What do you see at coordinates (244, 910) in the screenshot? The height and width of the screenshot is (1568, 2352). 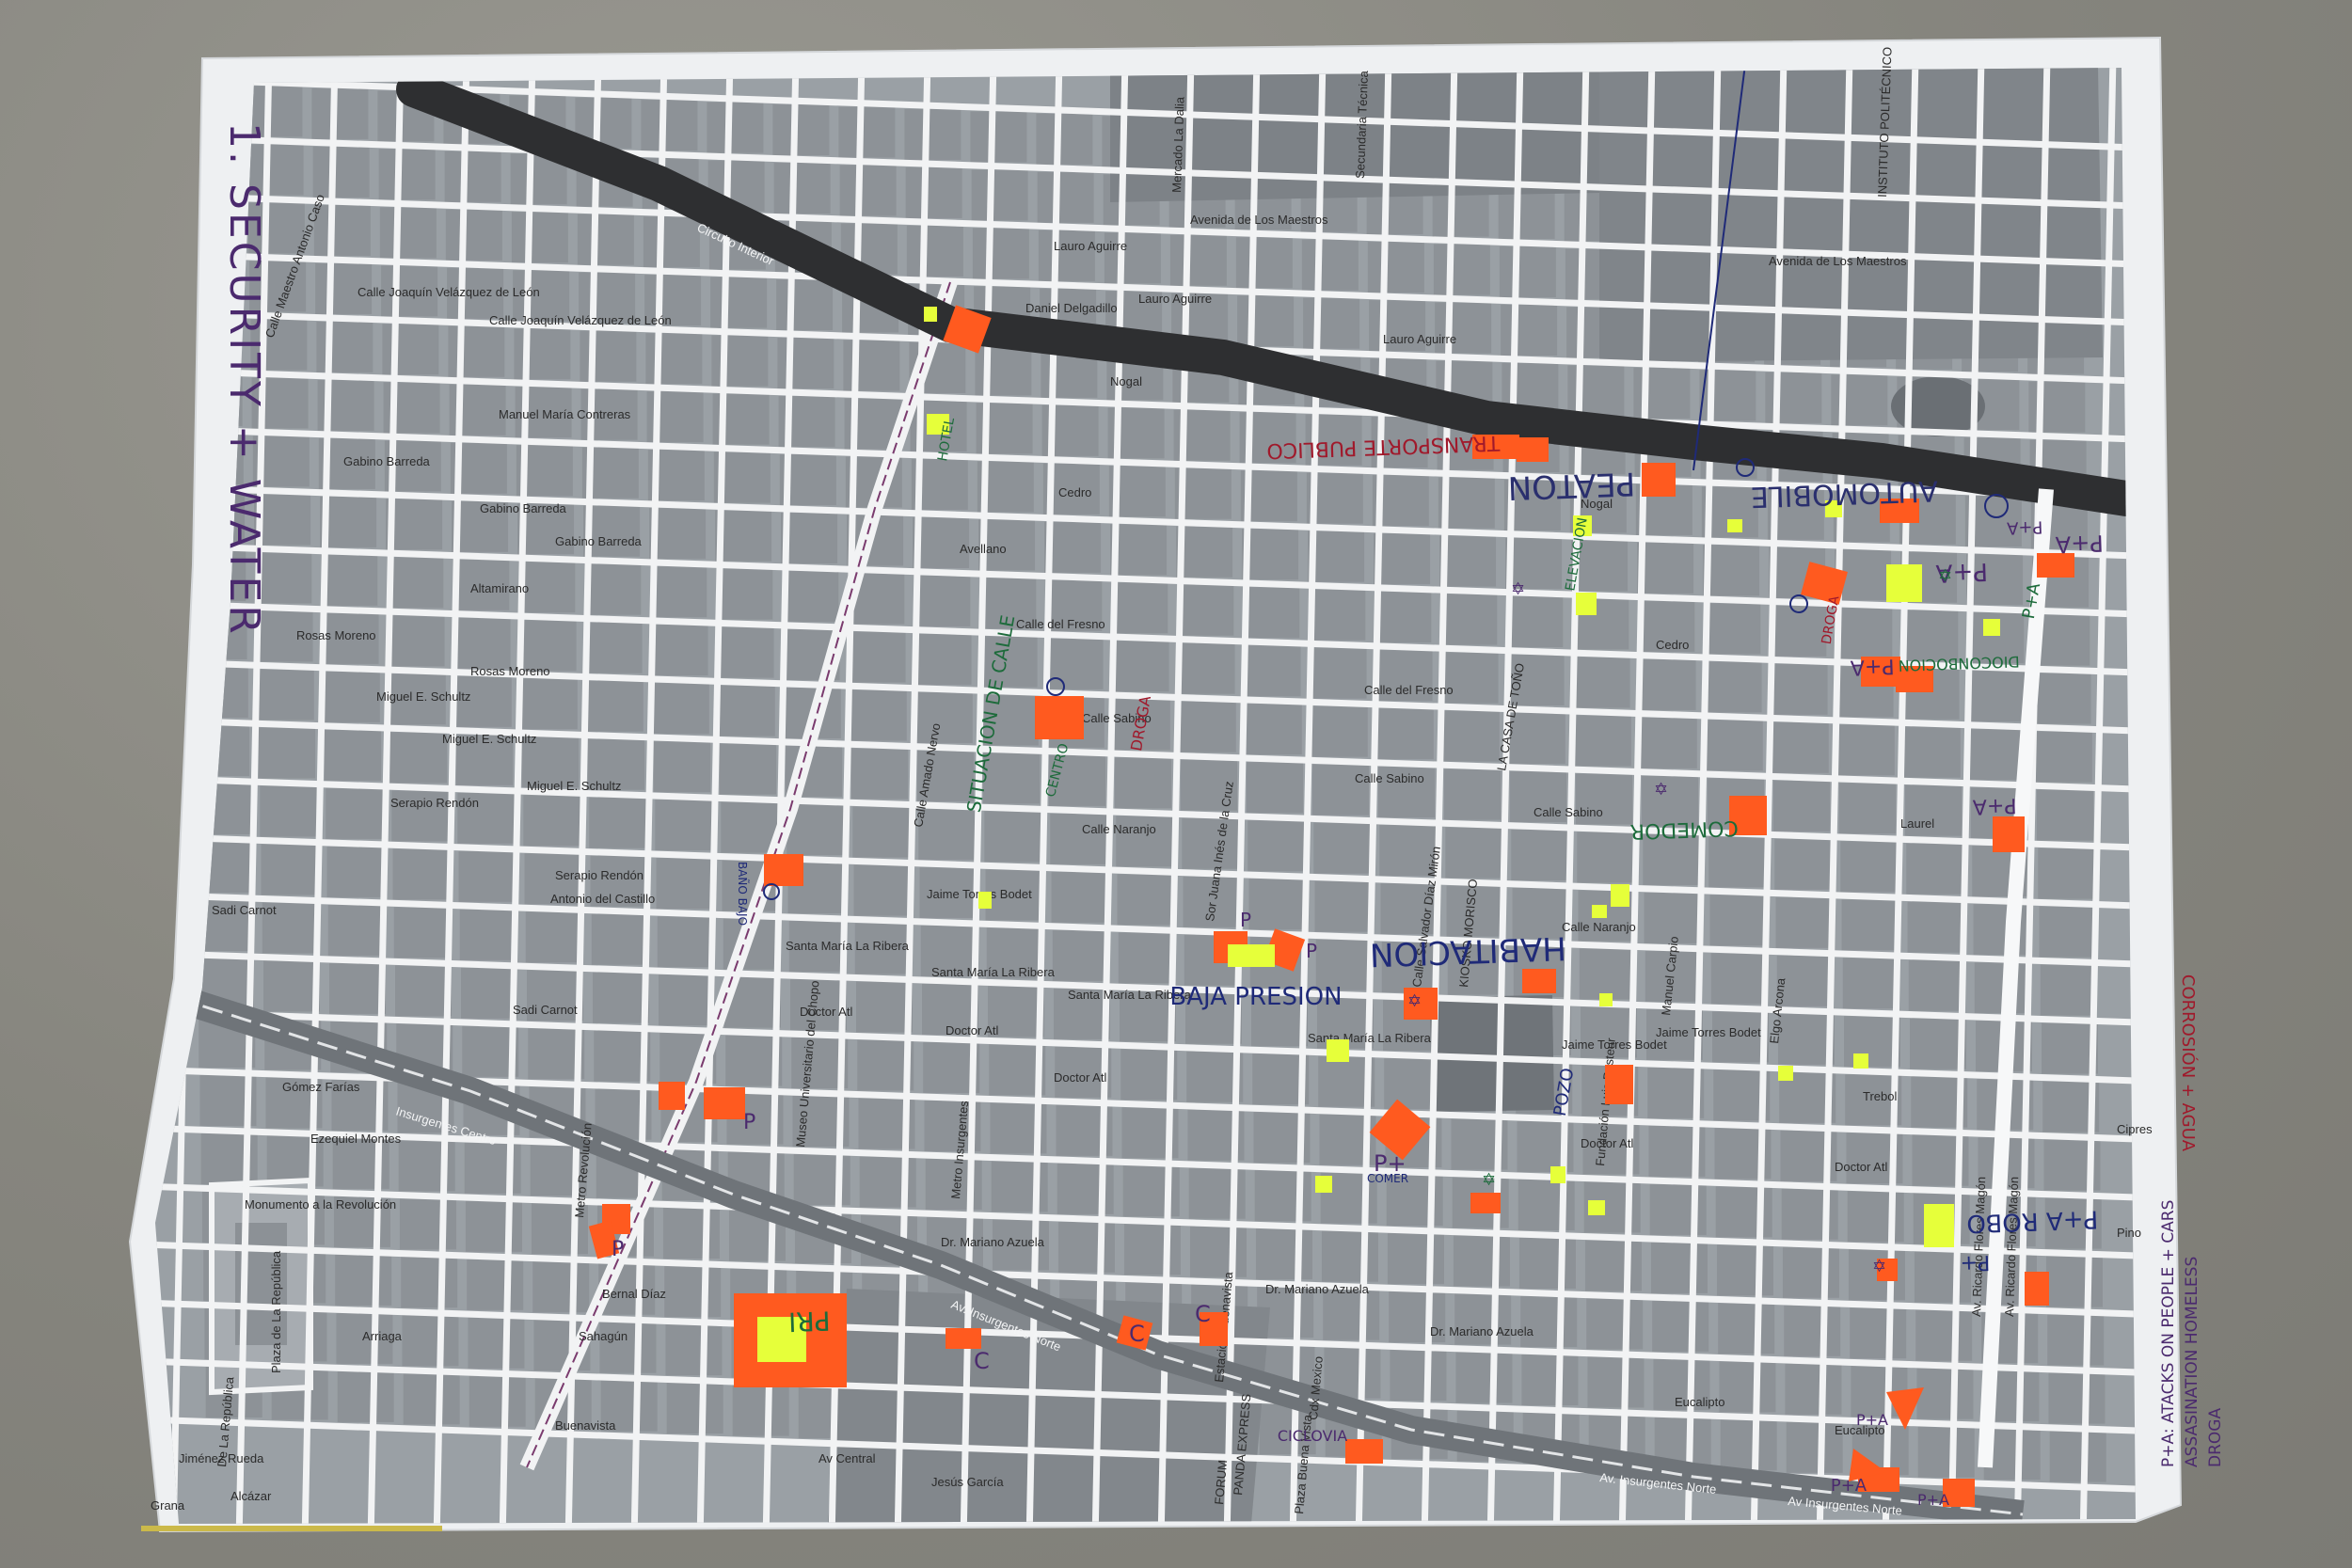 I see `street-label: Sadi Carnot` at bounding box center [244, 910].